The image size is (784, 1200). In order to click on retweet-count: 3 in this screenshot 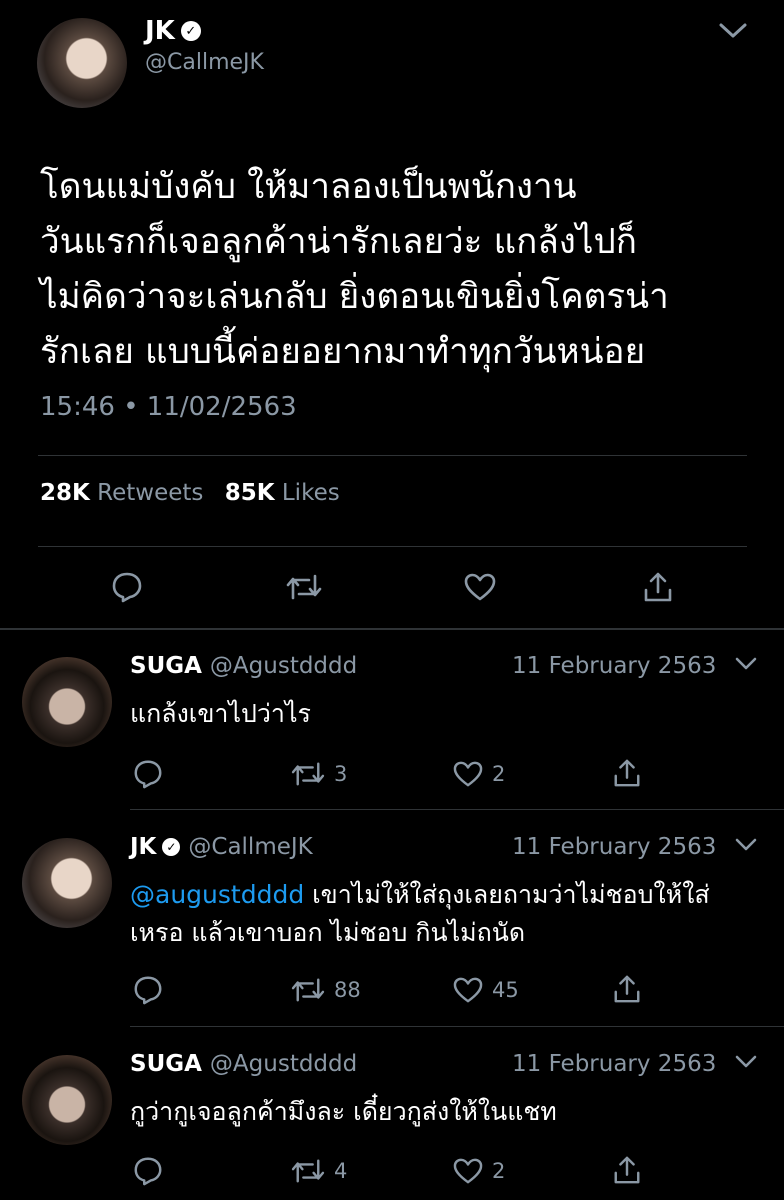, I will do `click(341, 774)`.